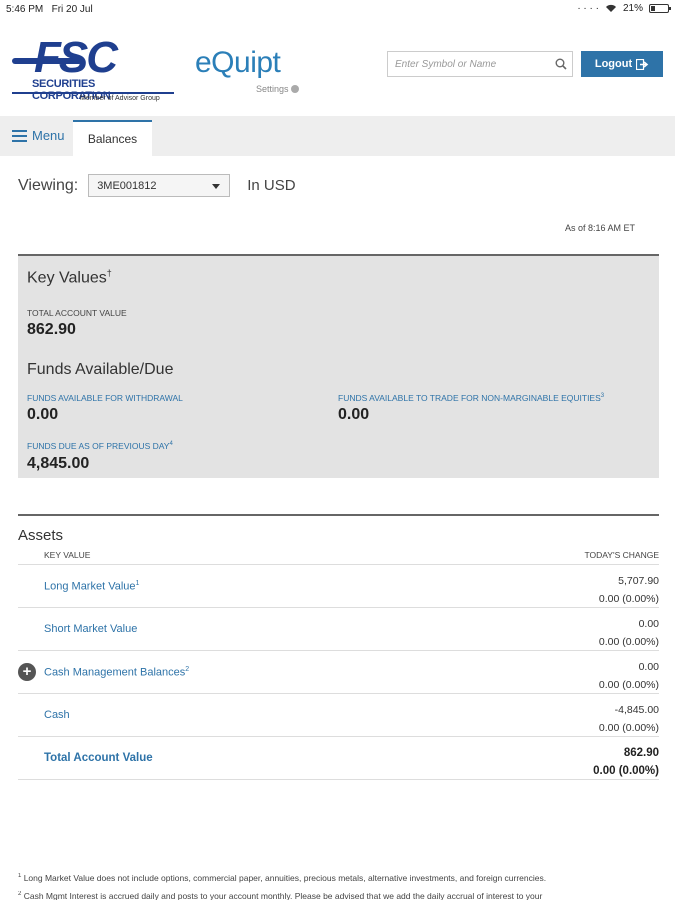  What do you see at coordinates (660, 8) in the screenshot?
I see `battery-icon` at bounding box center [660, 8].